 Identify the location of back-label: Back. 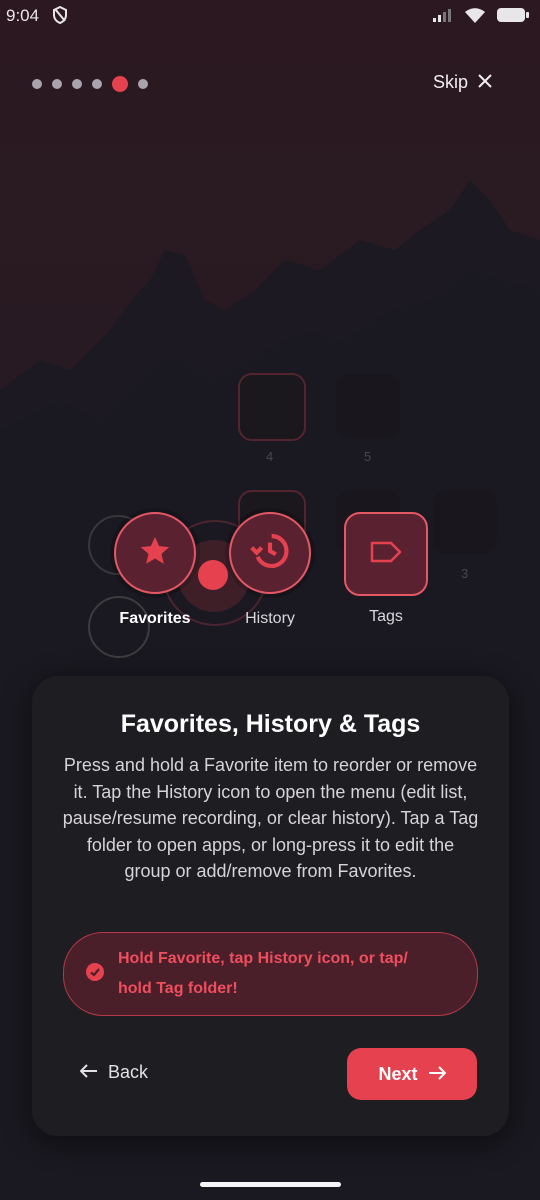
(128, 1072).